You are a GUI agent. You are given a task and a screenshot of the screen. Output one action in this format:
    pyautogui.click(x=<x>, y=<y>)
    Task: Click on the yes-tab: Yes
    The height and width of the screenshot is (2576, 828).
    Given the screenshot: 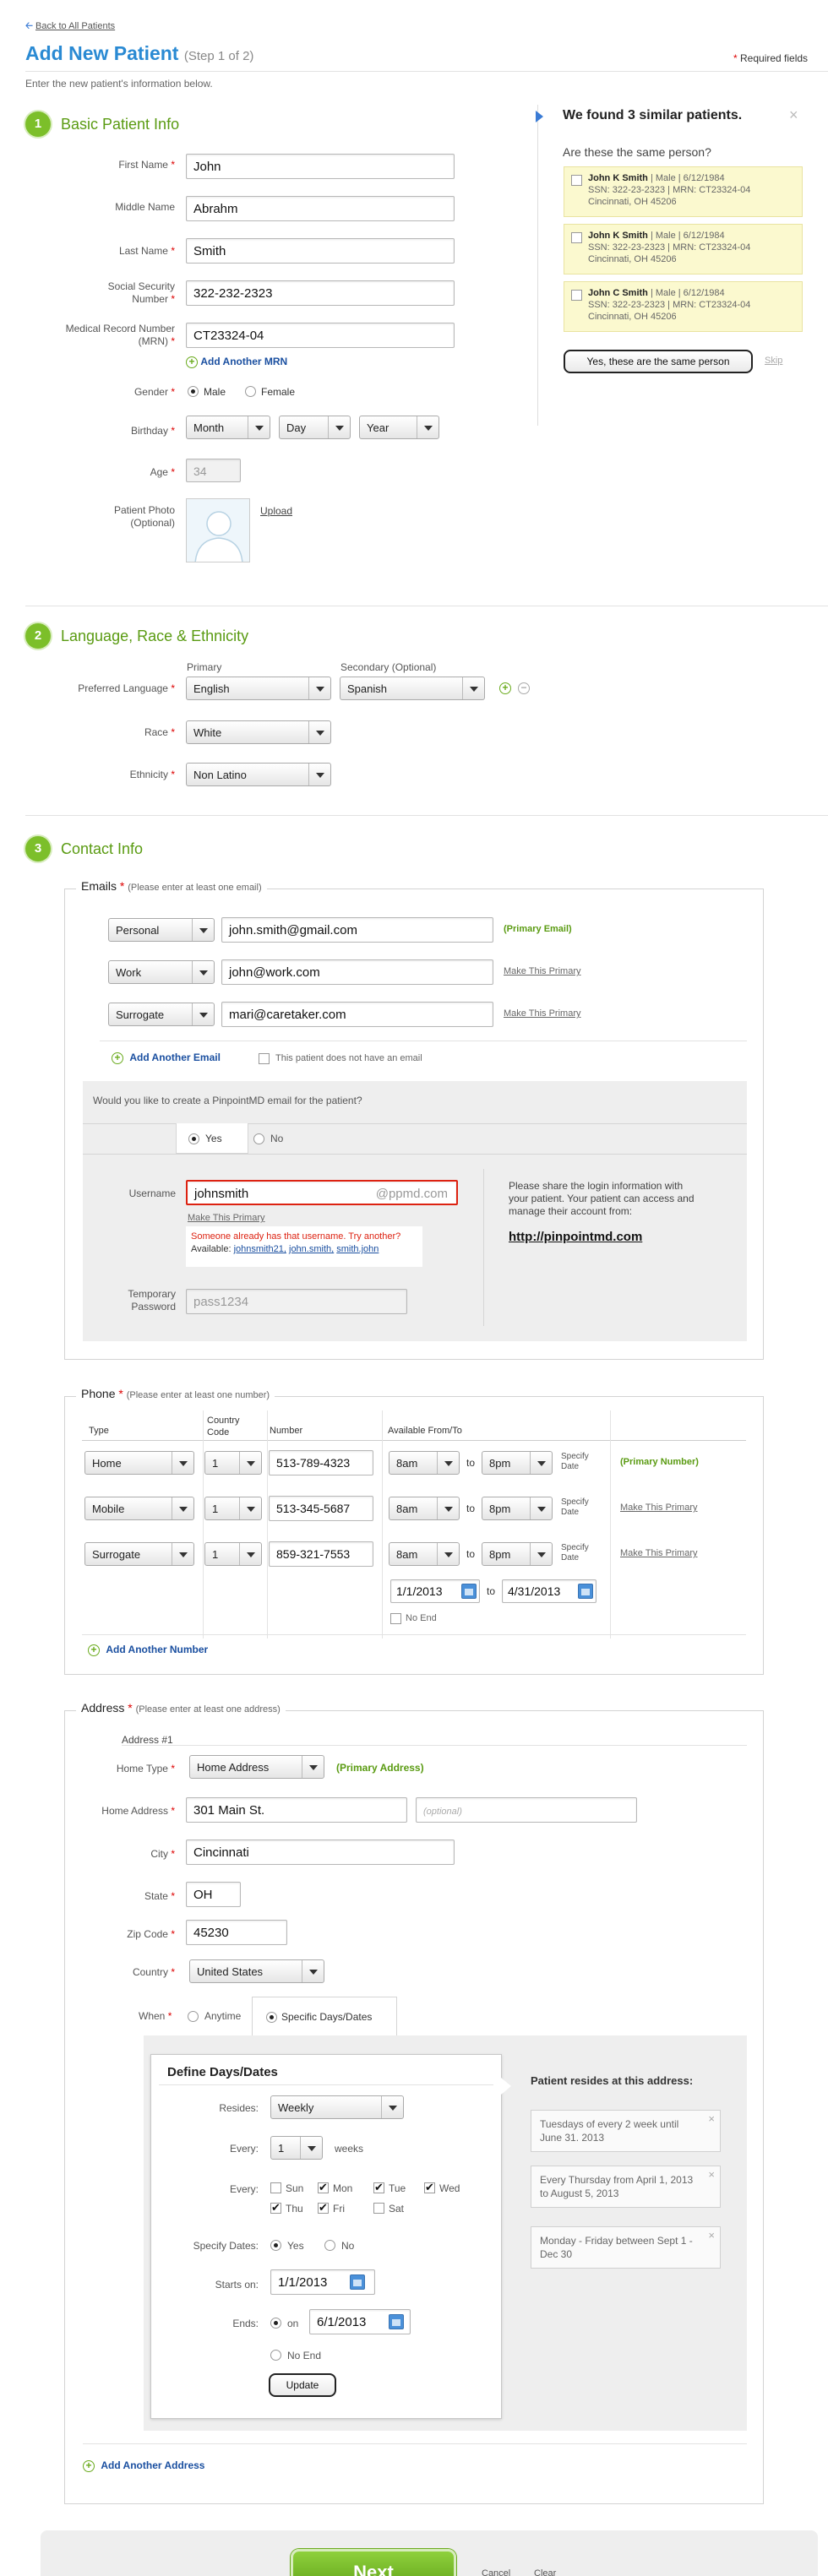 What is the action you would take?
    pyautogui.click(x=212, y=1138)
    